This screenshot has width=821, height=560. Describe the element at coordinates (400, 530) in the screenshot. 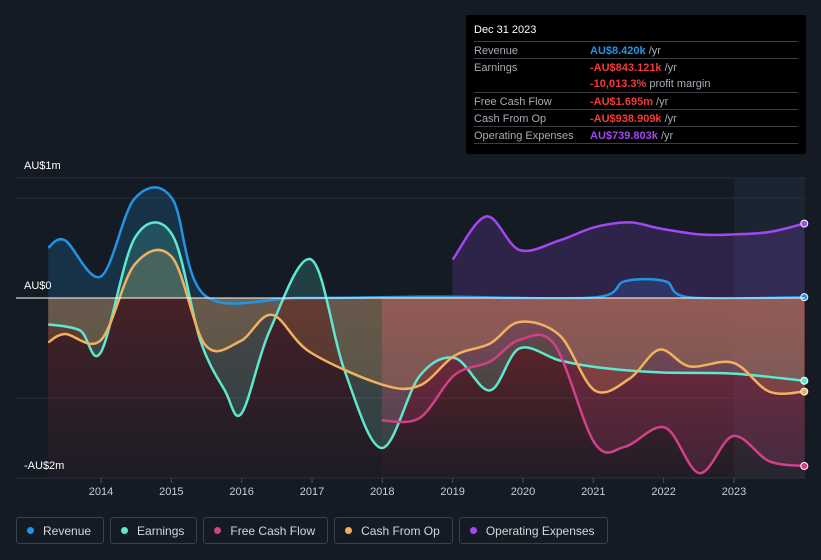

I see `legend-label: Cash From Op` at that location.